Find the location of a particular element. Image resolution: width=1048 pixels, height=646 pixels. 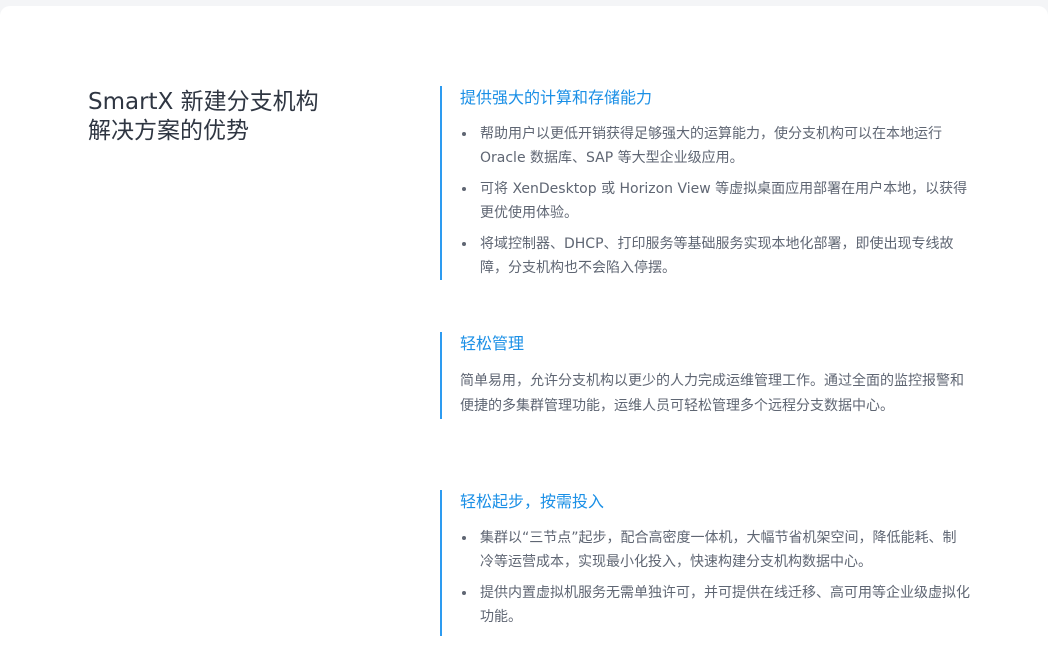

solution-advantages-heading: SmartX 新建分支机构 解决方案的优势 is located at coordinates (238, 117).